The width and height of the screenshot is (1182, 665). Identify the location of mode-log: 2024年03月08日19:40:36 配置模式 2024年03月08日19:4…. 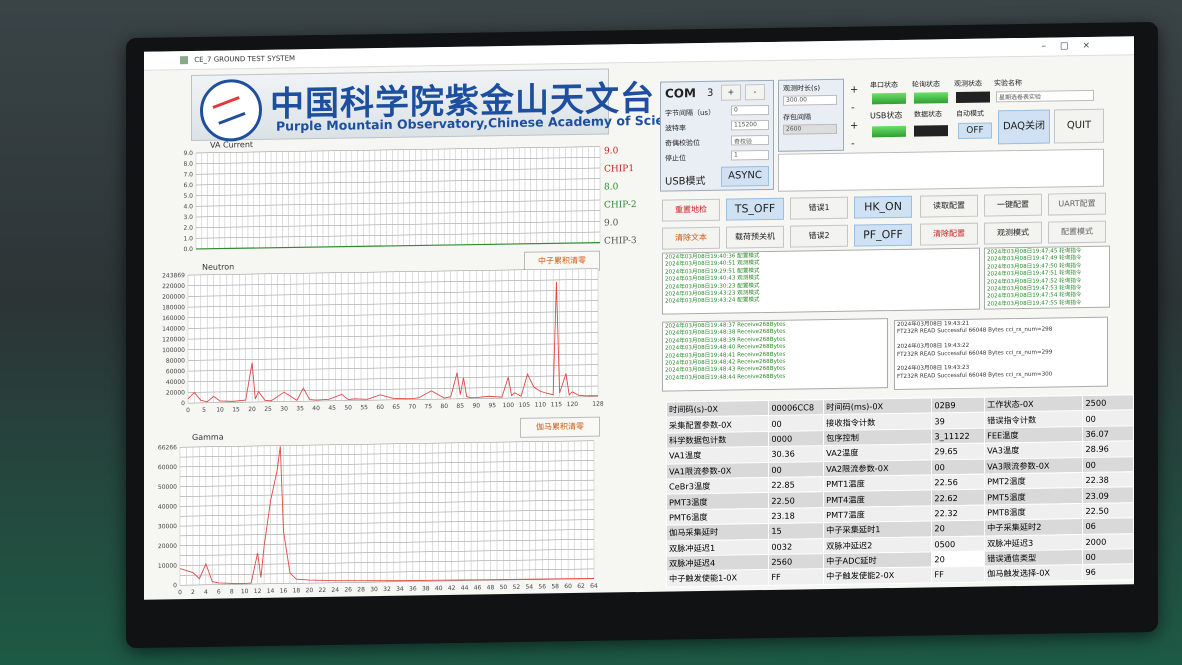
(821, 281).